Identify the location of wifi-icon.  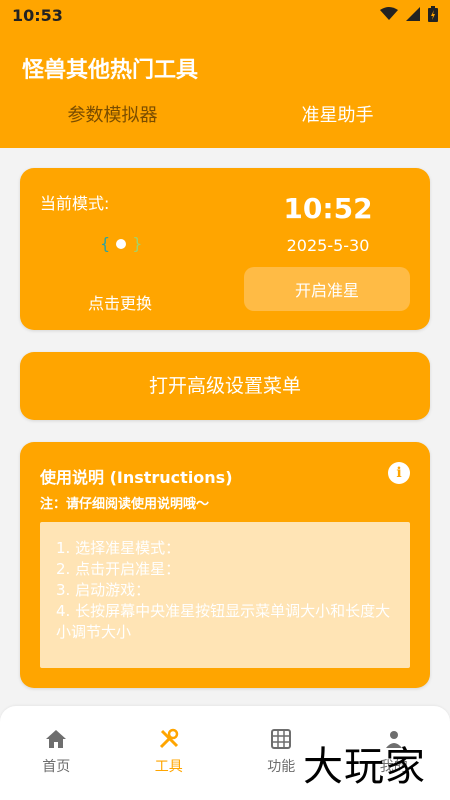
(389, 13).